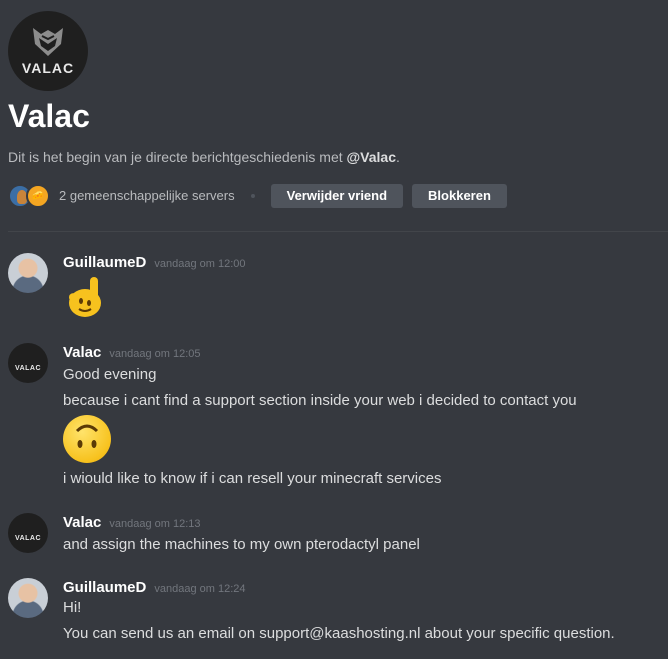  What do you see at coordinates (459, 195) in the screenshot?
I see `block-button: Blokkeren` at bounding box center [459, 195].